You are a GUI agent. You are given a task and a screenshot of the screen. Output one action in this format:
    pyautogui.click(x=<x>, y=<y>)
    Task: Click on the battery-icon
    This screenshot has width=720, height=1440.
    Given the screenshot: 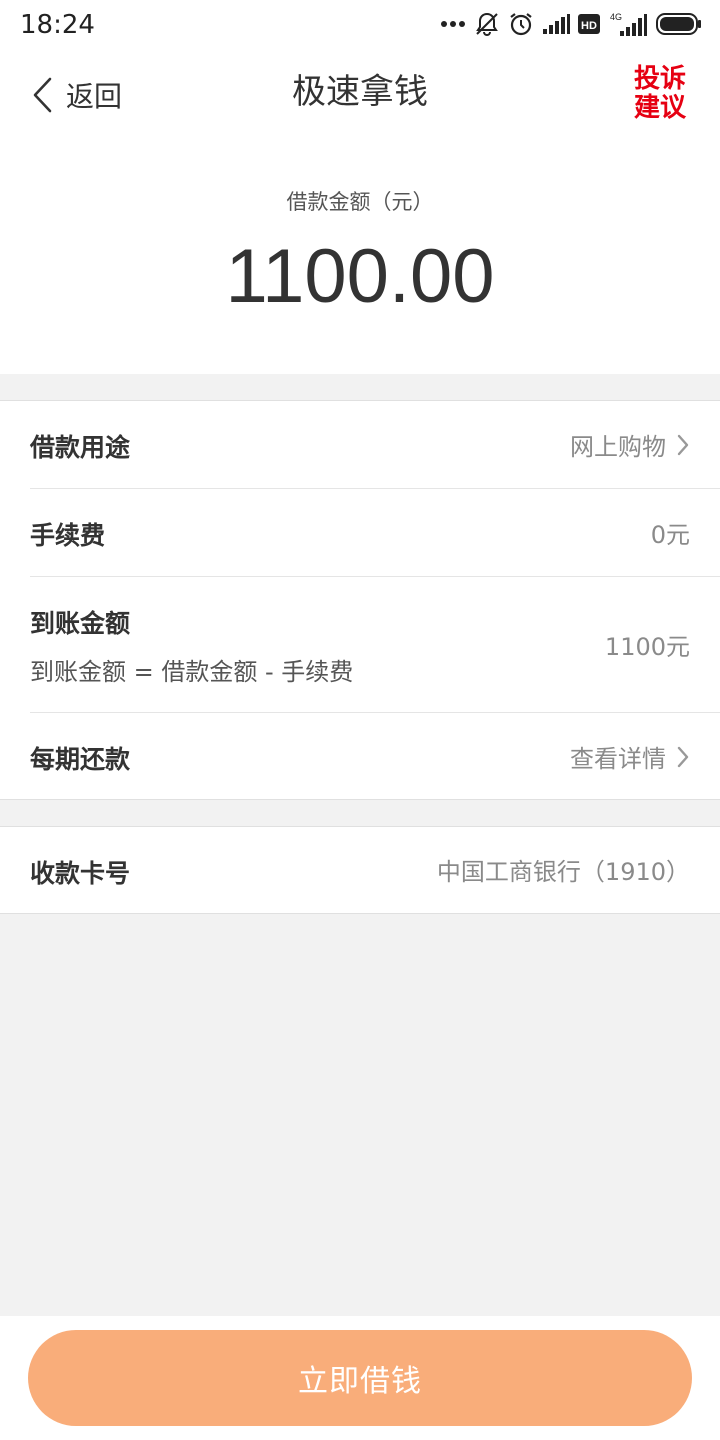 What is the action you would take?
    pyautogui.click(x=678, y=24)
    